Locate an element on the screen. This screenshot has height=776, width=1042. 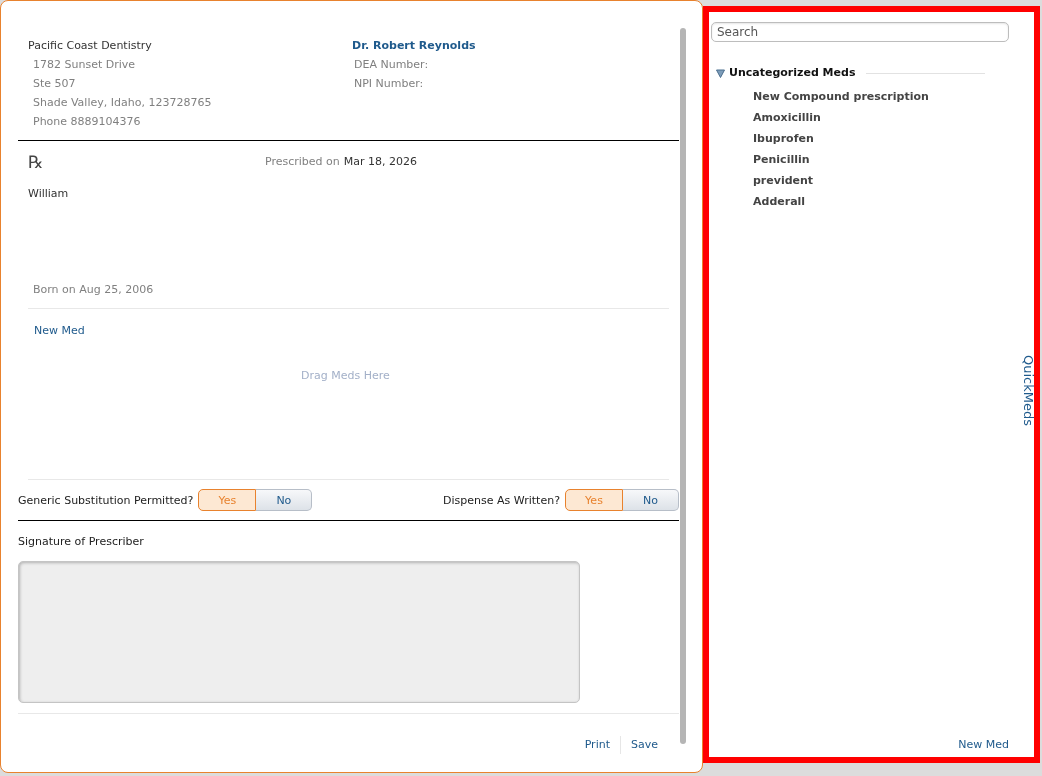
action-link: Print is located at coordinates (597, 744).